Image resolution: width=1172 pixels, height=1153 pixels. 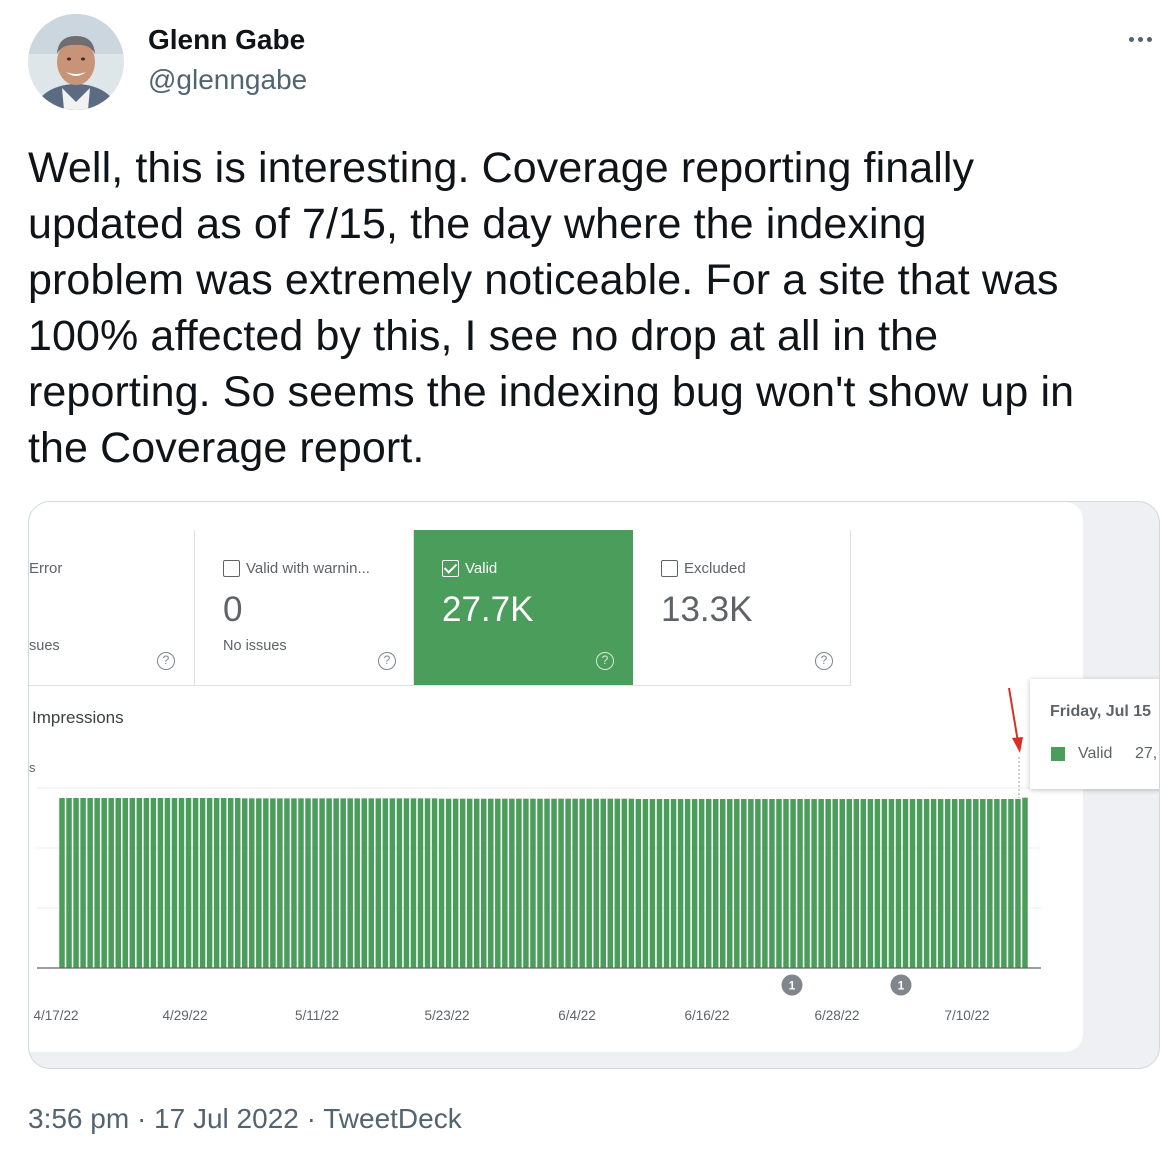 What do you see at coordinates (792, 986) in the screenshot?
I see `annotation-badge-label: 1` at bounding box center [792, 986].